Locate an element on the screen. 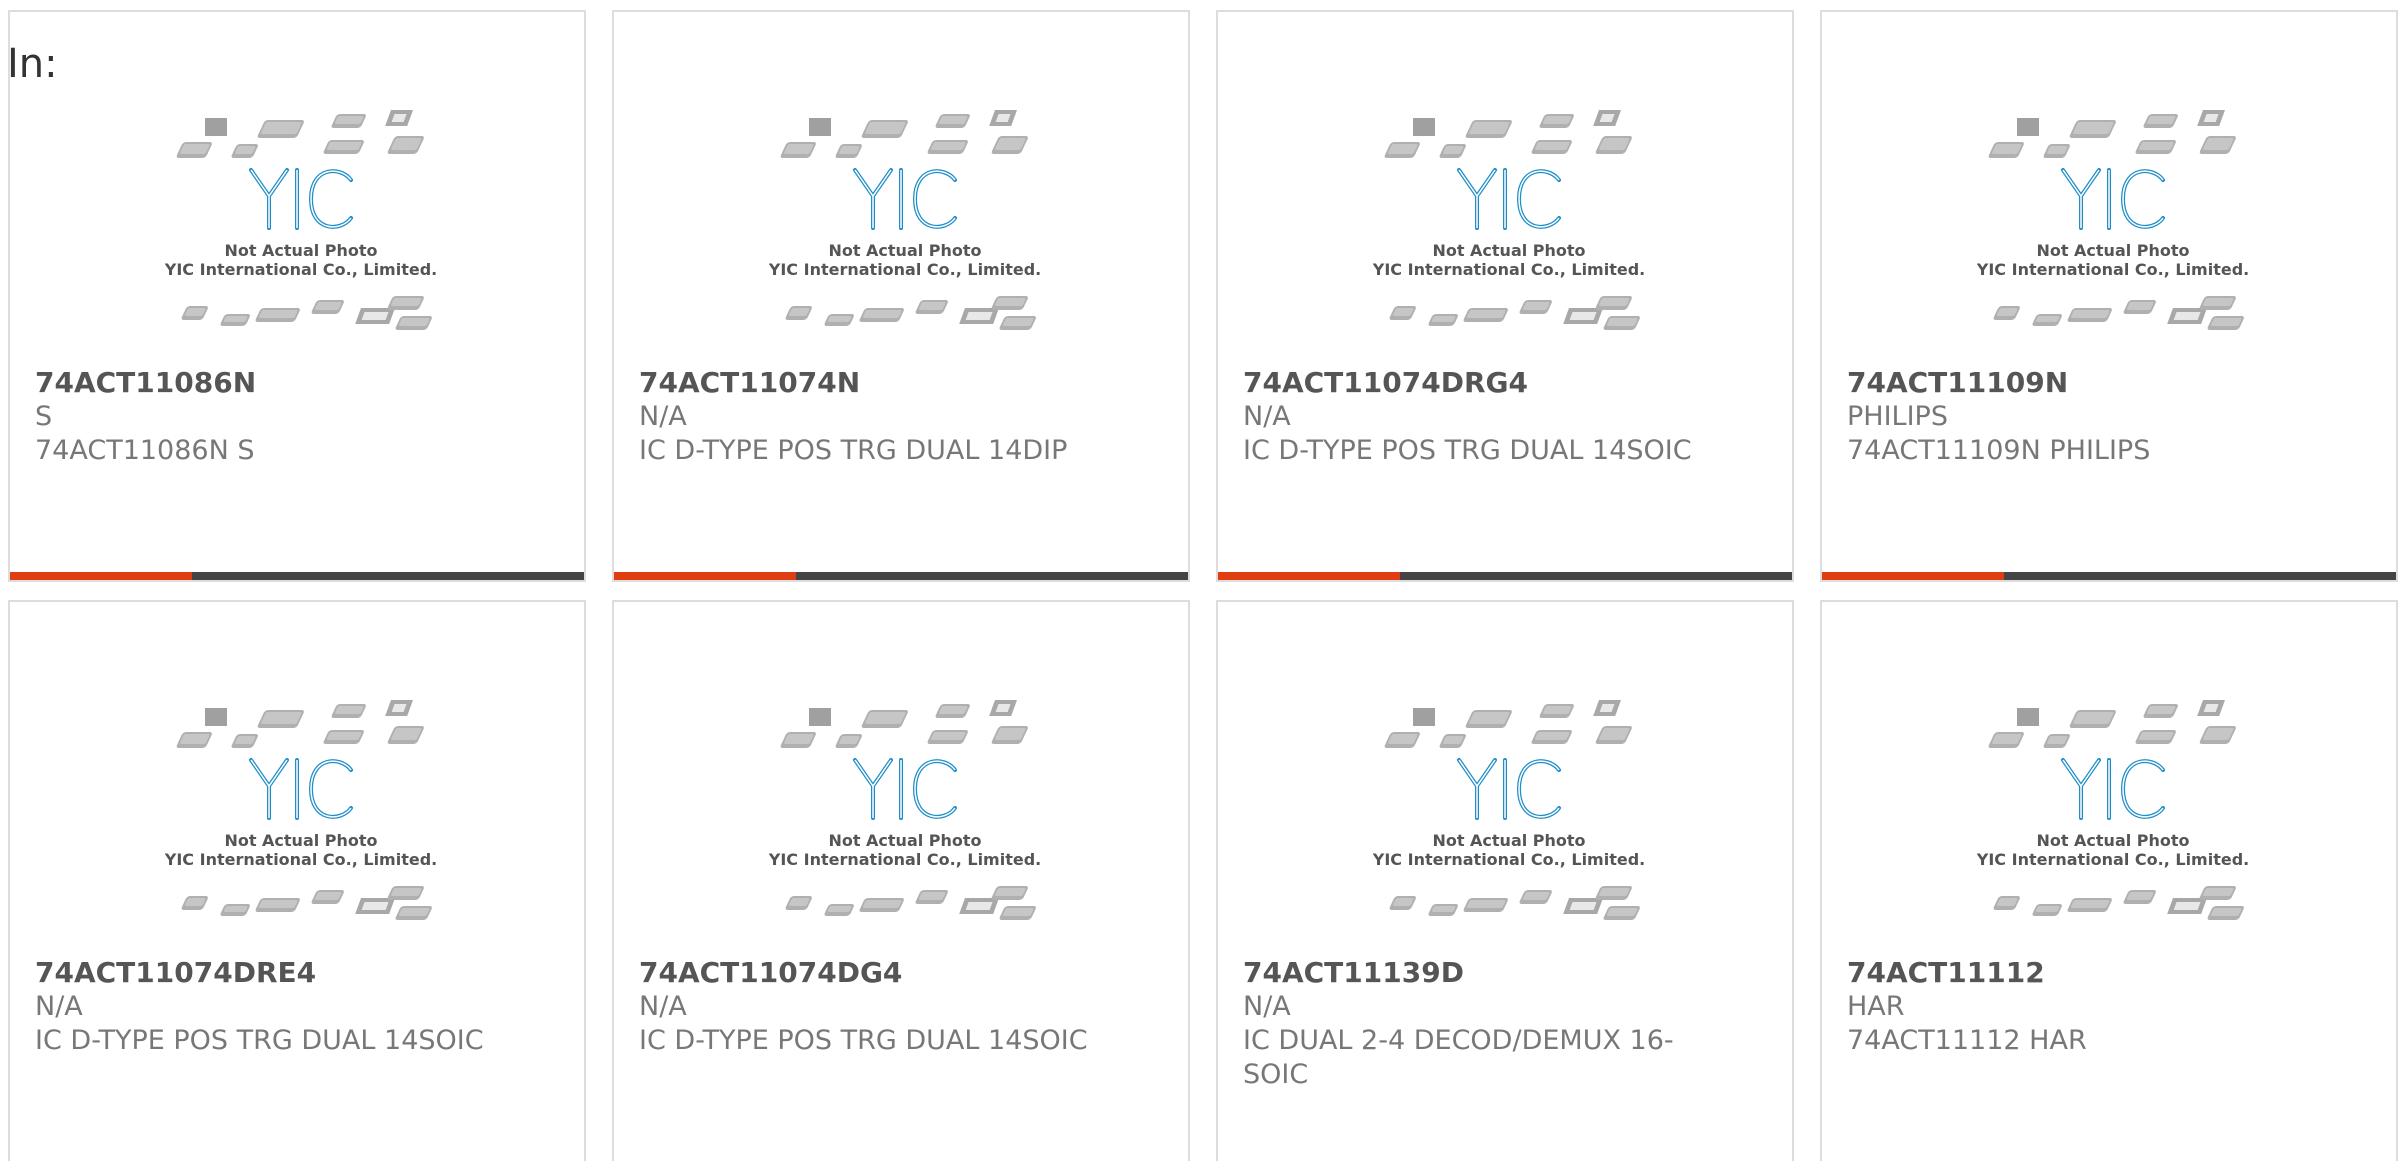 This screenshot has width=2400, height=1161. product-part-number: 74ACT11074DG4 is located at coordinates (770, 973).